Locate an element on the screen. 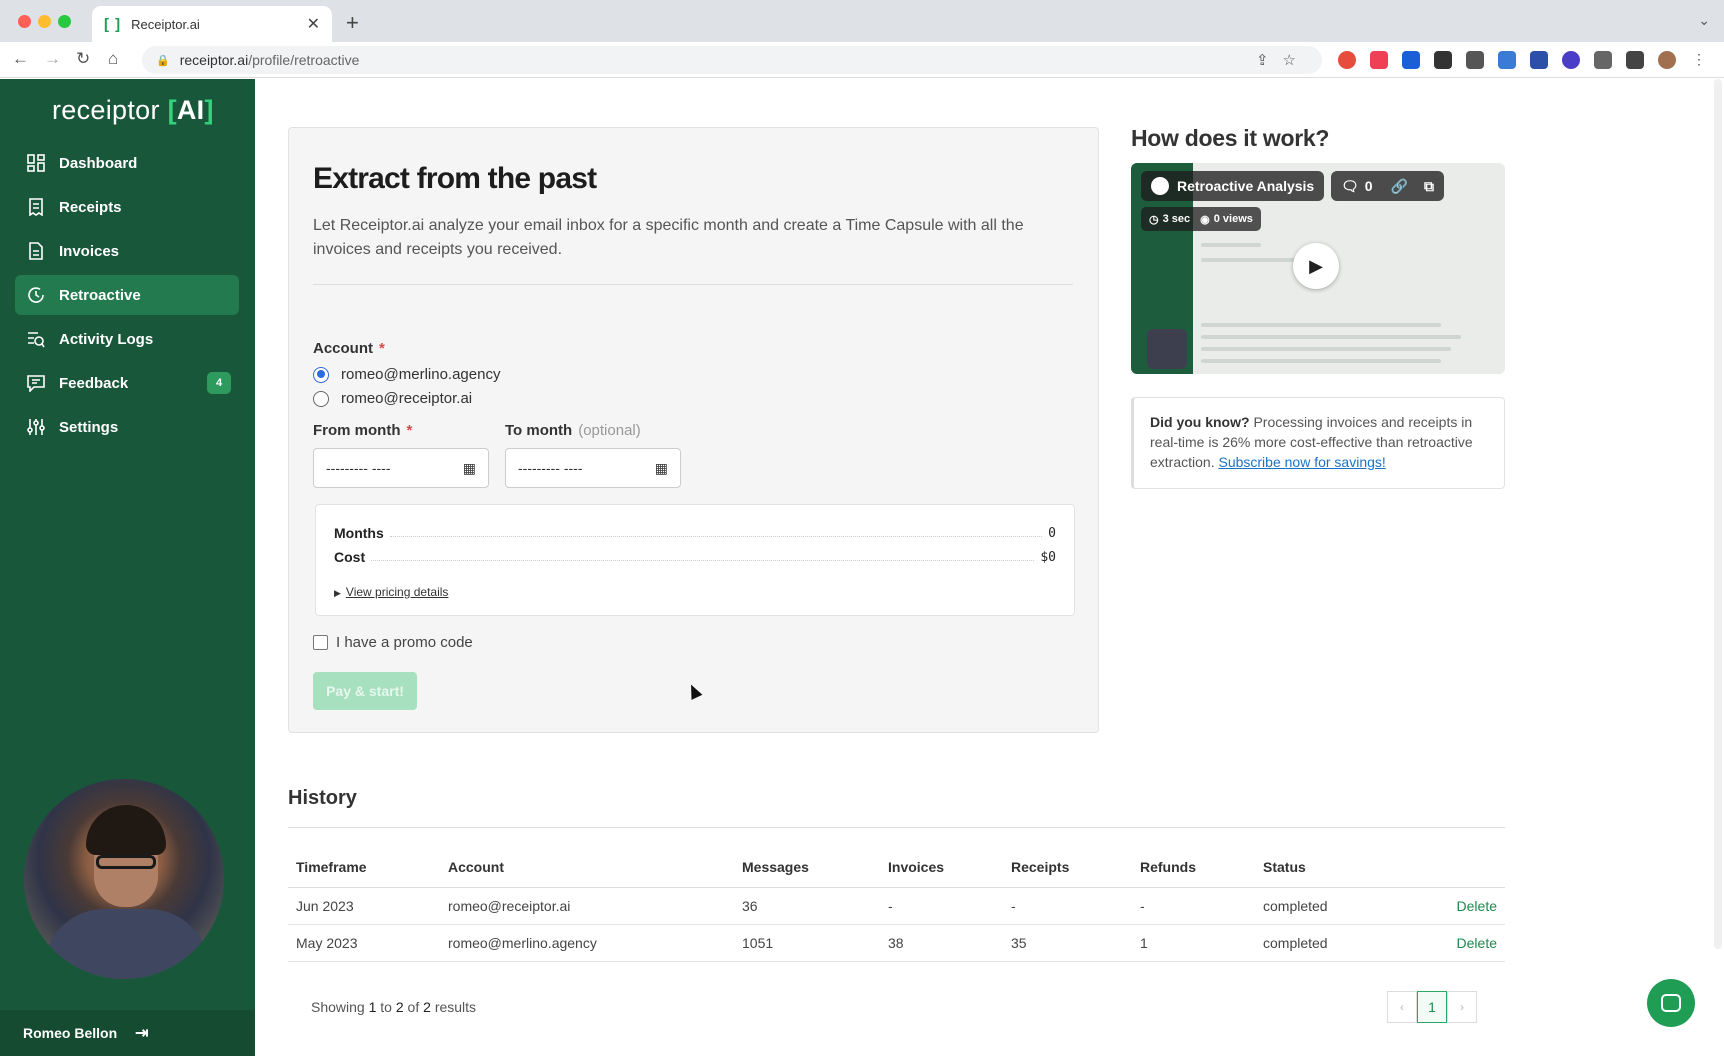  from-month-label: From month * is located at coordinates (363, 430).